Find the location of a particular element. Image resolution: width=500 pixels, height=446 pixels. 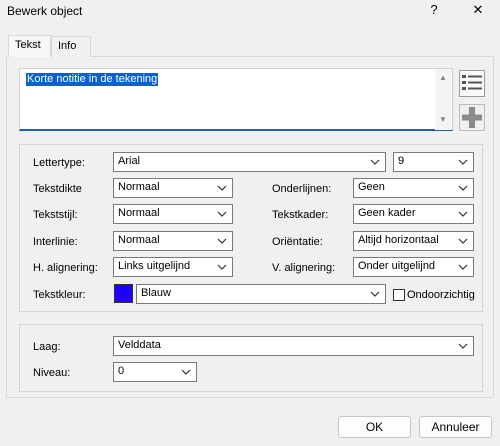

layer-value: Velddata is located at coordinates (139, 345).